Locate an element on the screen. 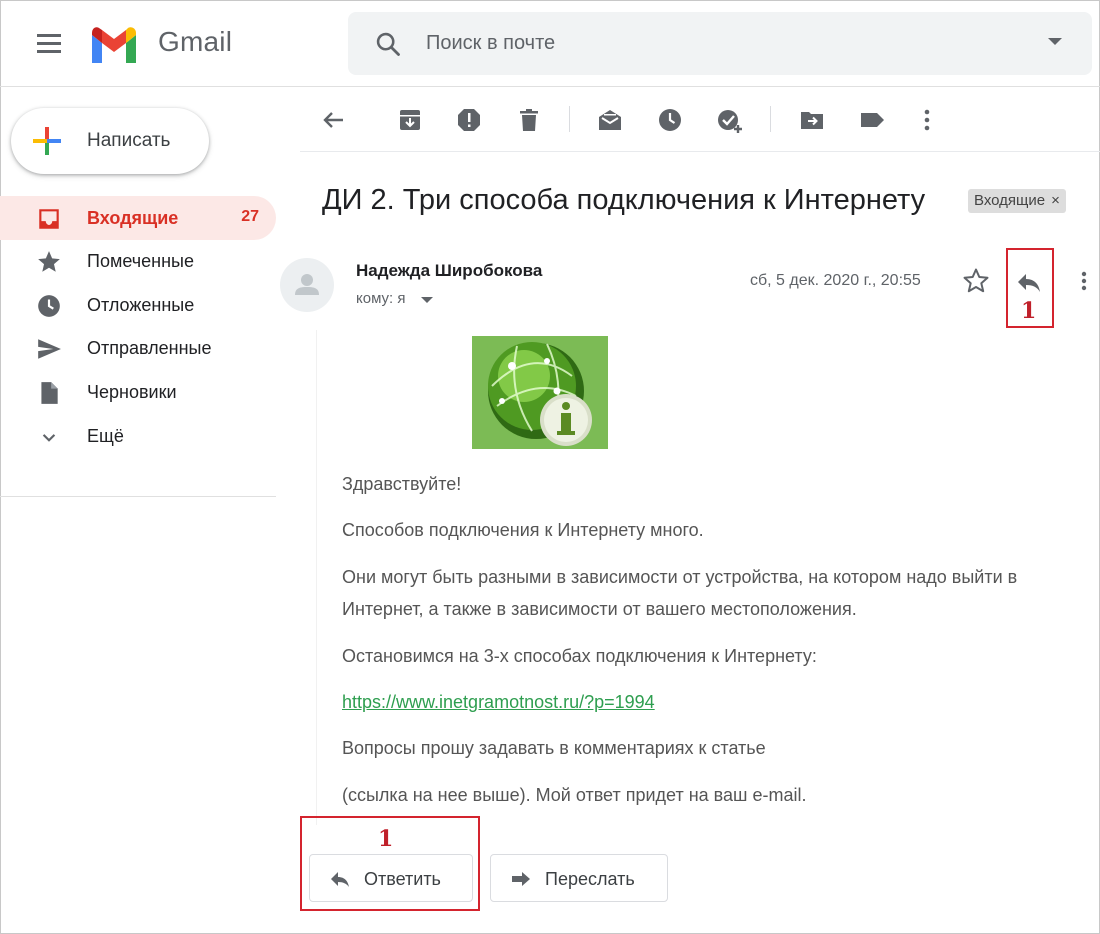  add-task-icon is located at coordinates (730, 121).